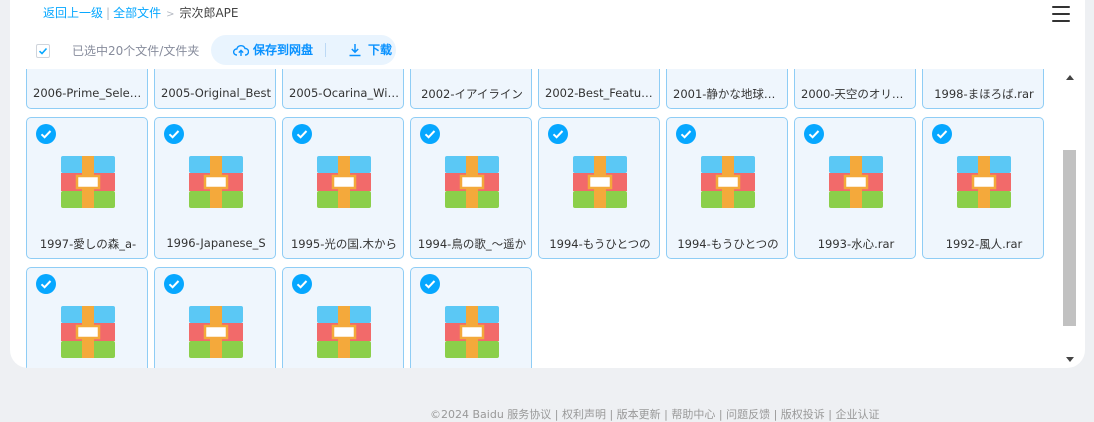  Describe the element at coordinates (547, 50) in the screenshot. I see `toolbar: 已选中20个文件/文件夹 保存到网盘 下载` at that location.